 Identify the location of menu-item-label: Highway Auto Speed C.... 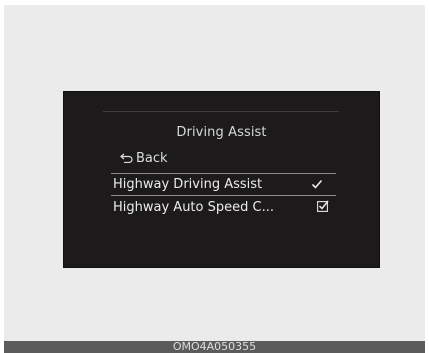
(193, 207).